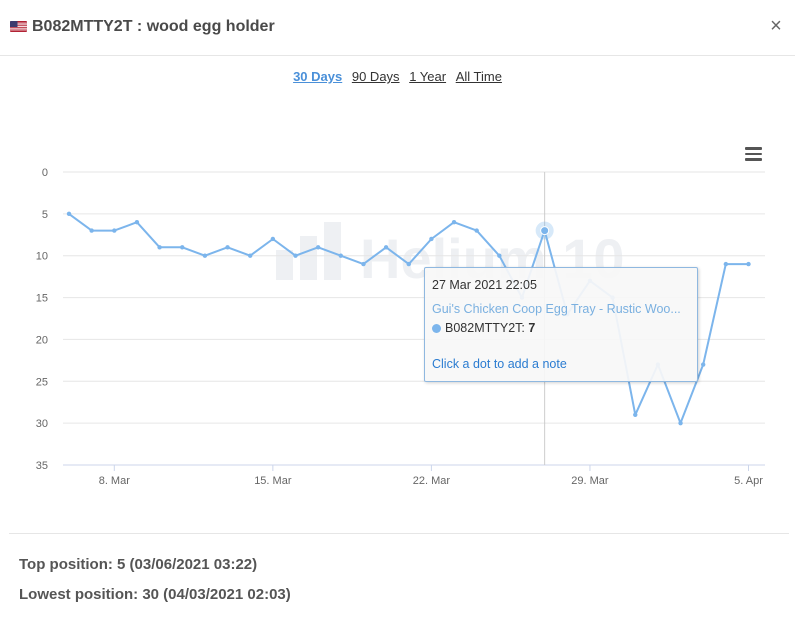 The height and width of the screenshot is (629, 795). Describe the element at coordinates (42, 340) in the screenshot. I see `y-tick-label: 20` at that location.